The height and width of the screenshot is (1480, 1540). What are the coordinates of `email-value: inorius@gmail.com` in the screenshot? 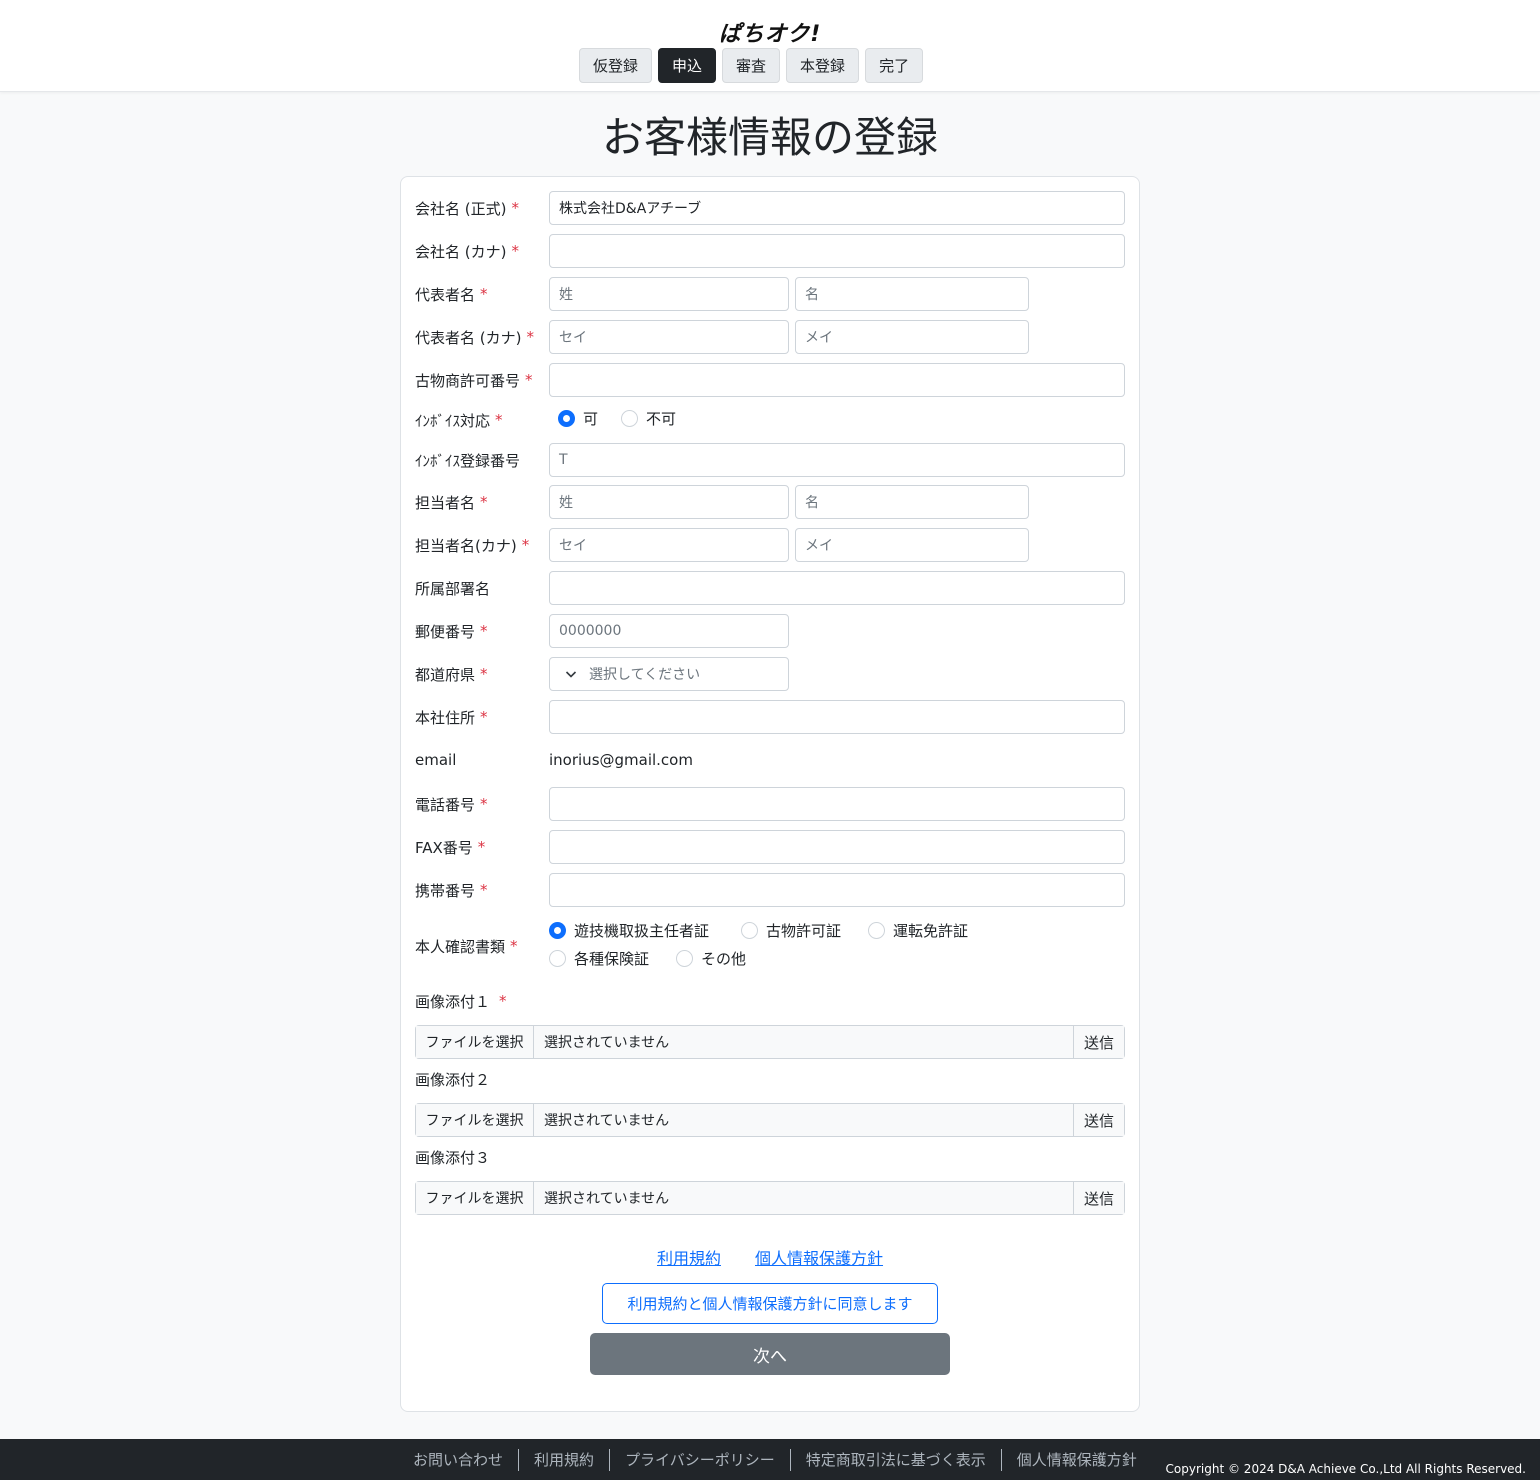 It's located at (621, 760).